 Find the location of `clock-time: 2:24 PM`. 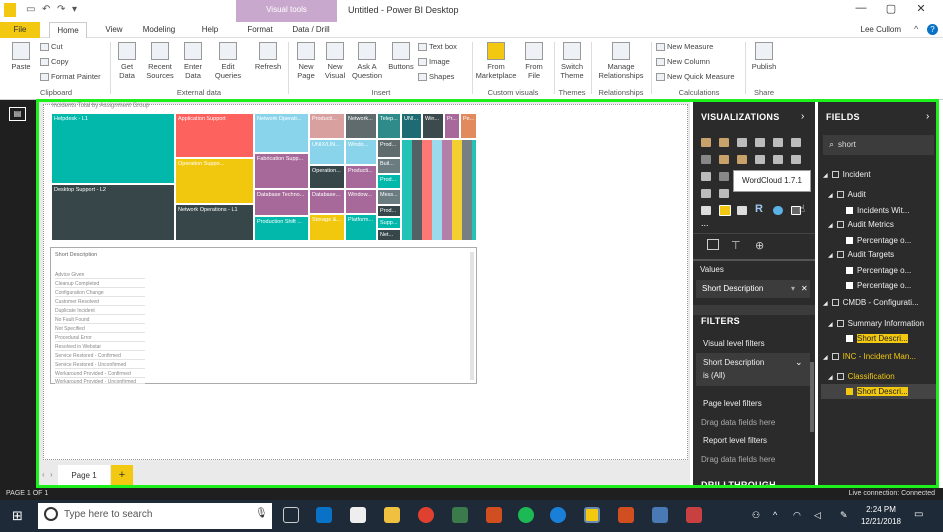

clock-time: 2:24 PM is located at coordinates (881, 509).